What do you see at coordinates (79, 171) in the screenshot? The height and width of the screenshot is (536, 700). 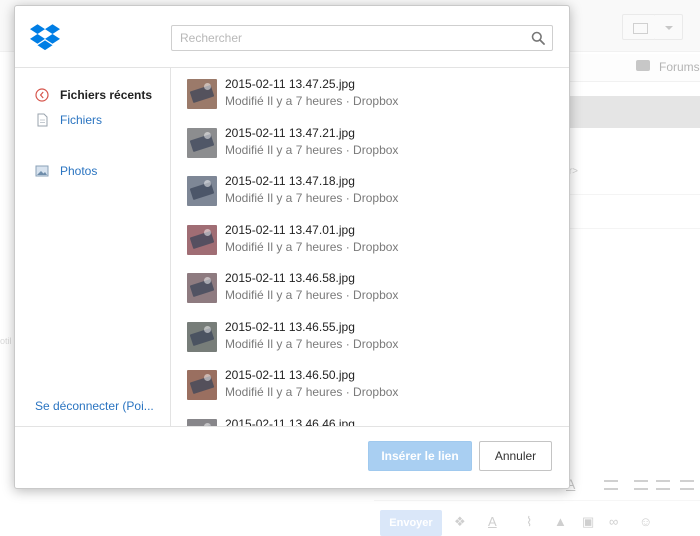 I see `sidebar-item-label: Photos` at bounding box center [79, 171].